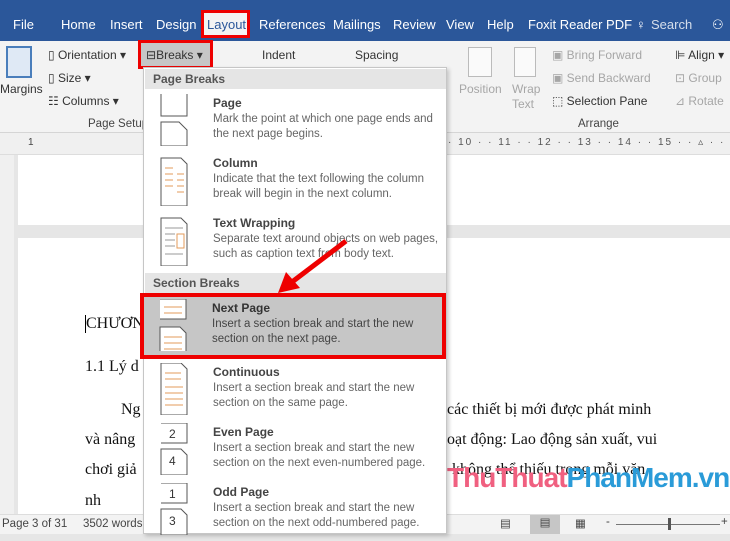  Describe the element at coordinates (172, 521) in the screenshot. I see `svg-text: 3` at that location.